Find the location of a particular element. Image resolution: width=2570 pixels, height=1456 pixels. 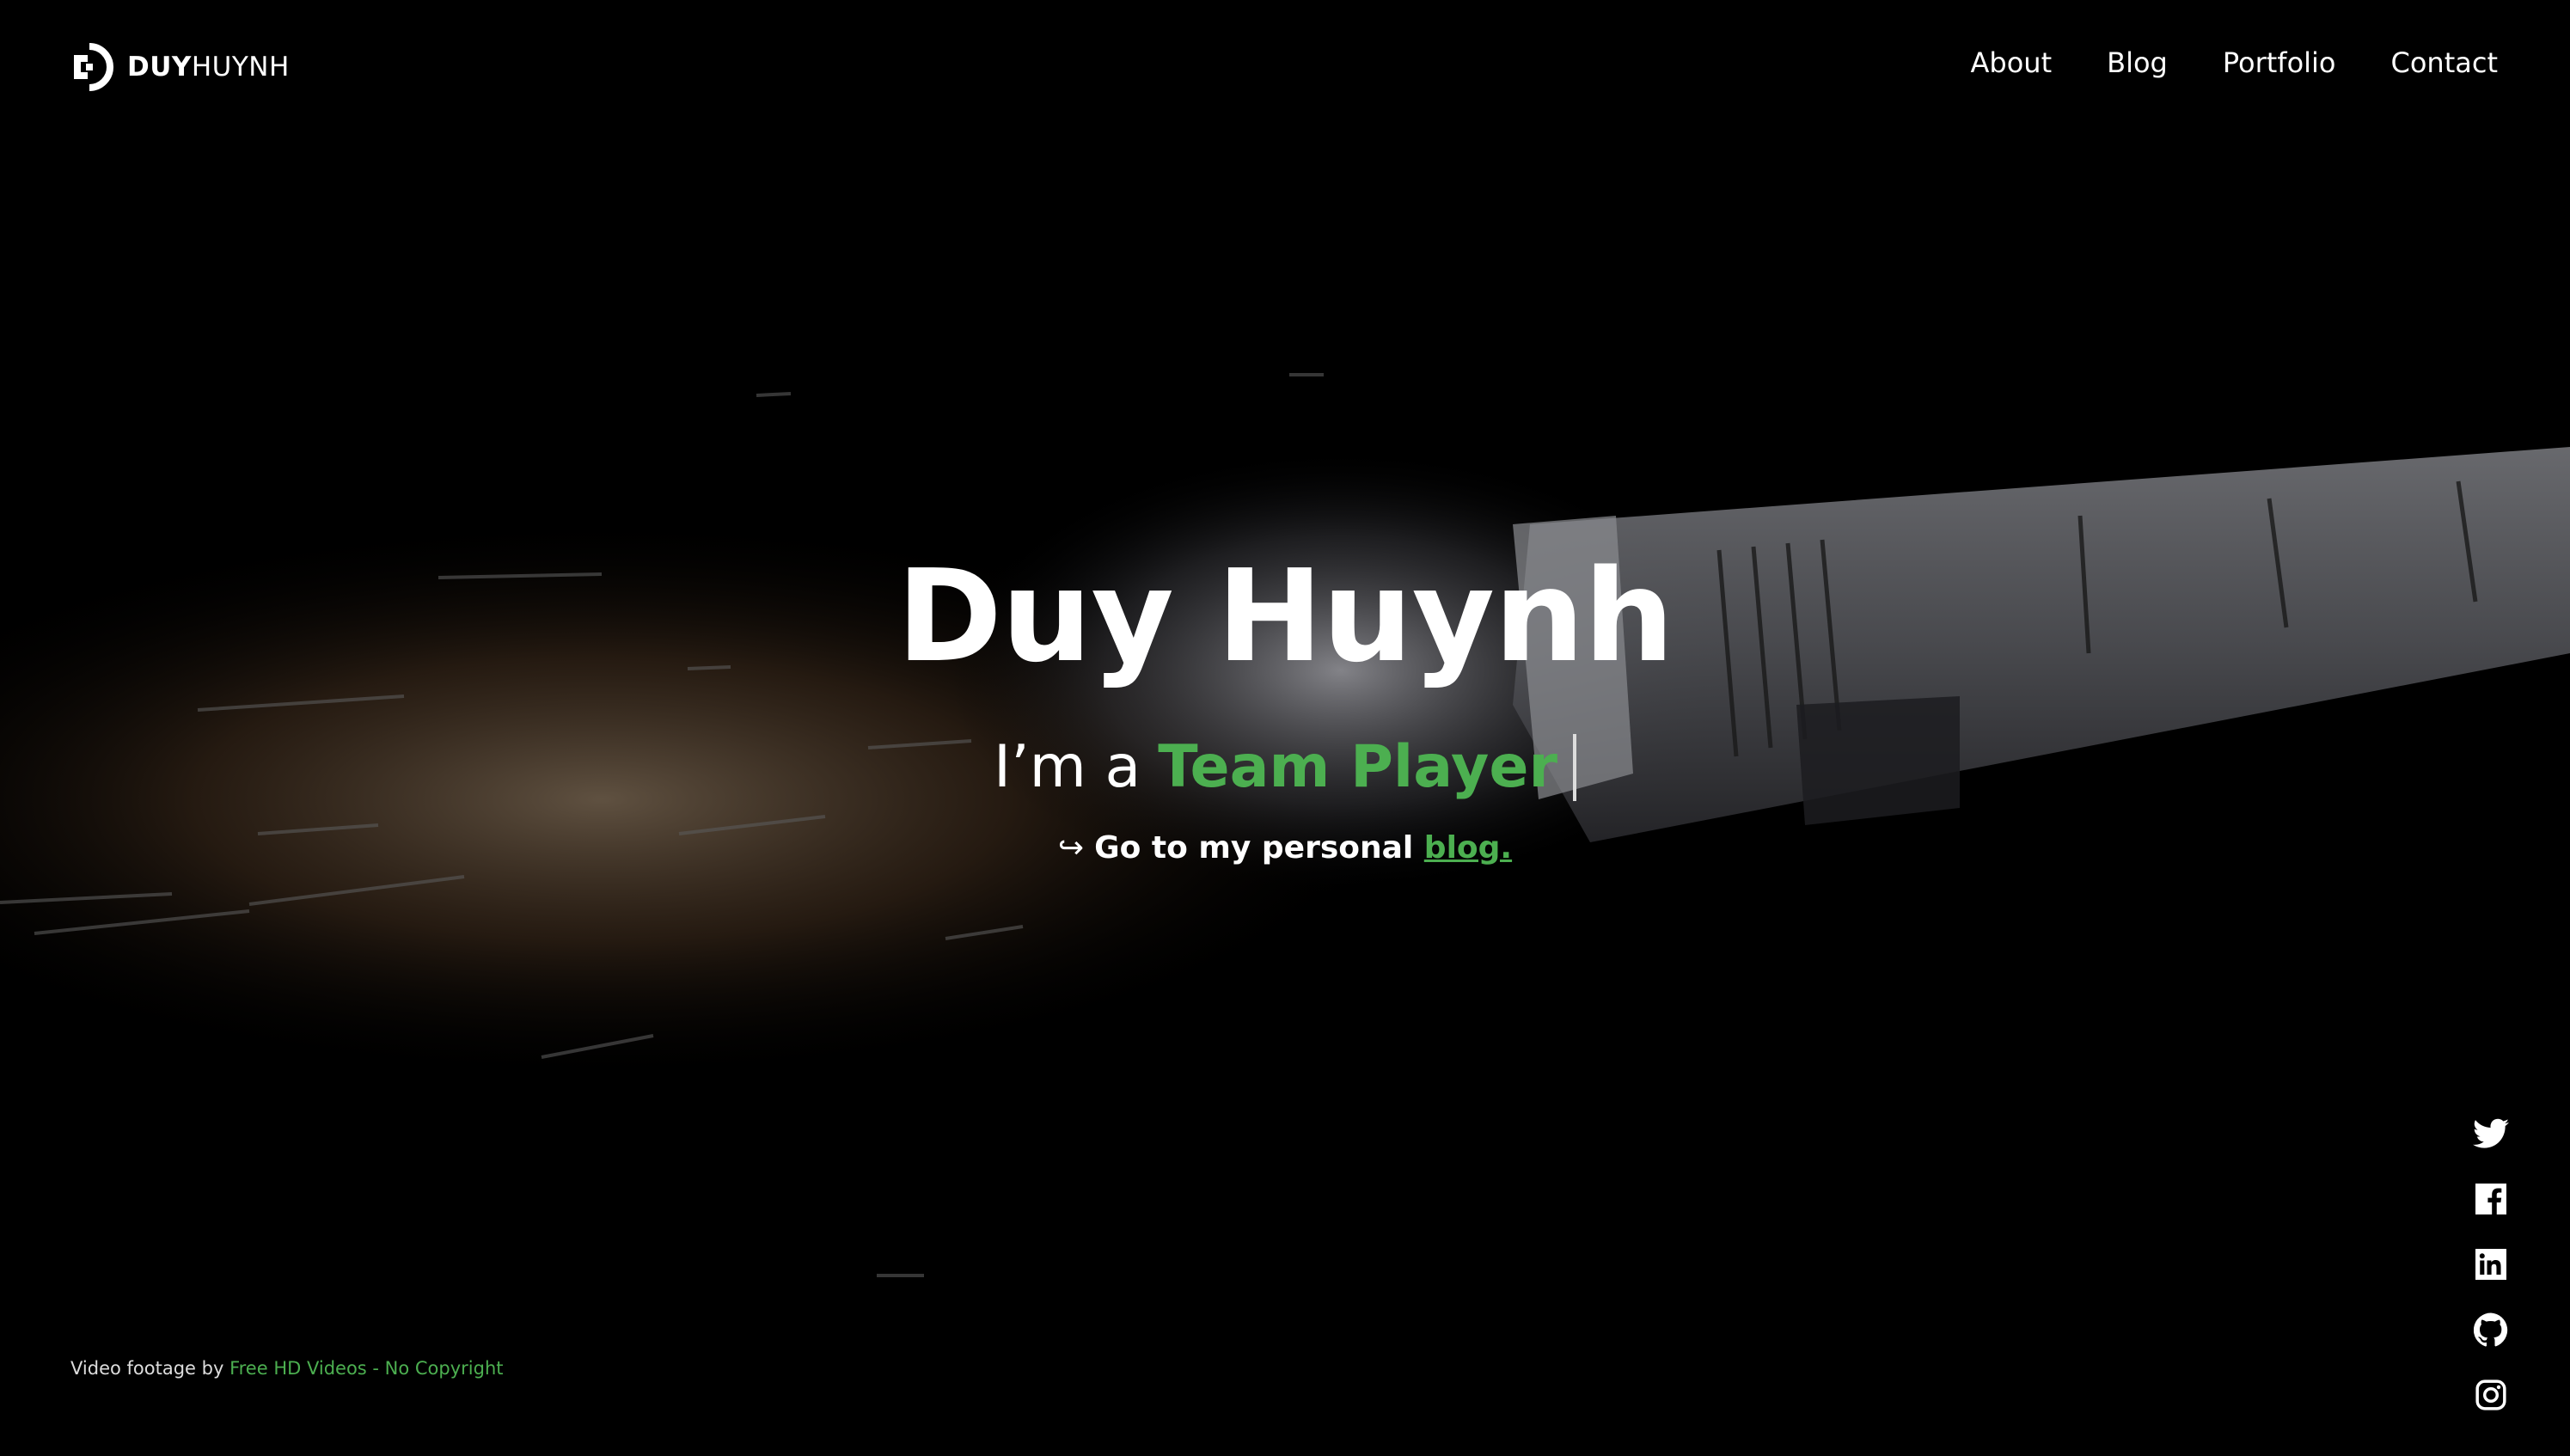

site-header: DUYHUYNH About Blog Portfolio Contact is located at coordinates (1285, 69).